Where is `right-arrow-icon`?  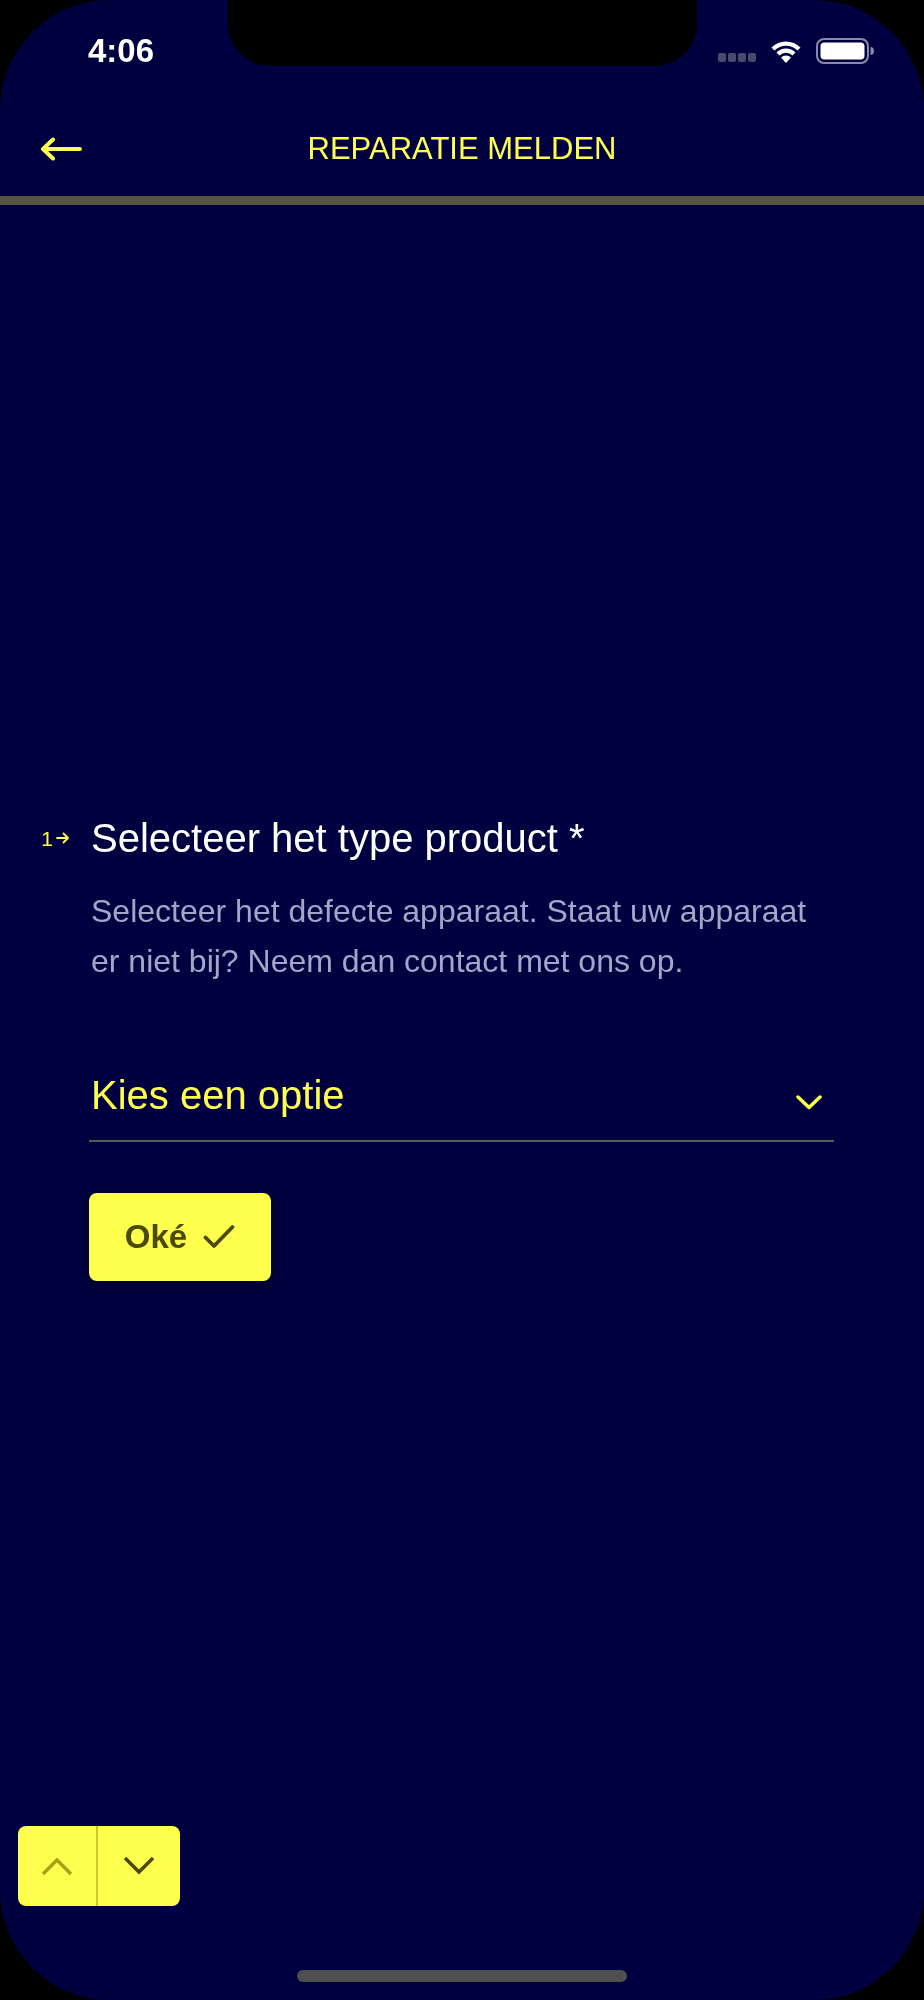 right-arrow-icon is located at coordinates (63, 838).